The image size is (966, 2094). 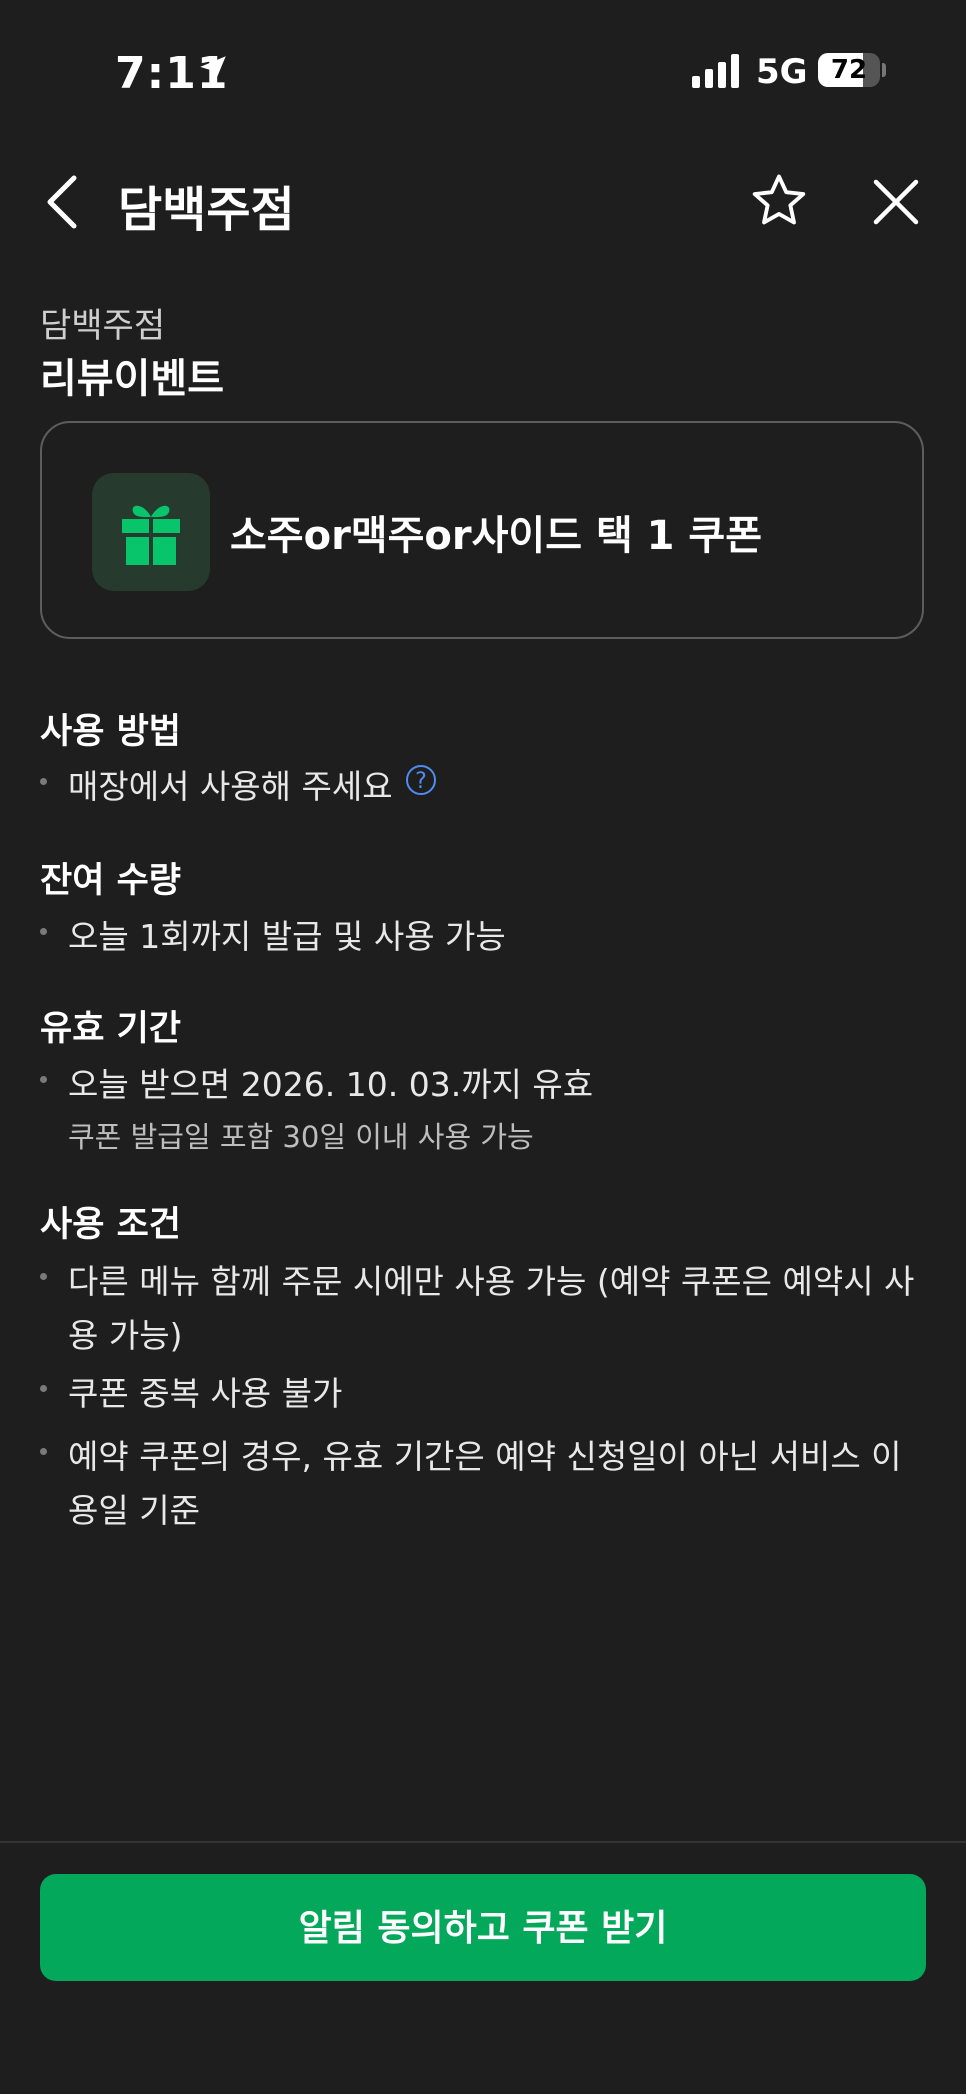 What do you see at coordinates (483, 1927) in the screenshot?
I see `get-coupon-button: 알림 동의하고 쿠폰 받기` at bounding box center [483, 1927].